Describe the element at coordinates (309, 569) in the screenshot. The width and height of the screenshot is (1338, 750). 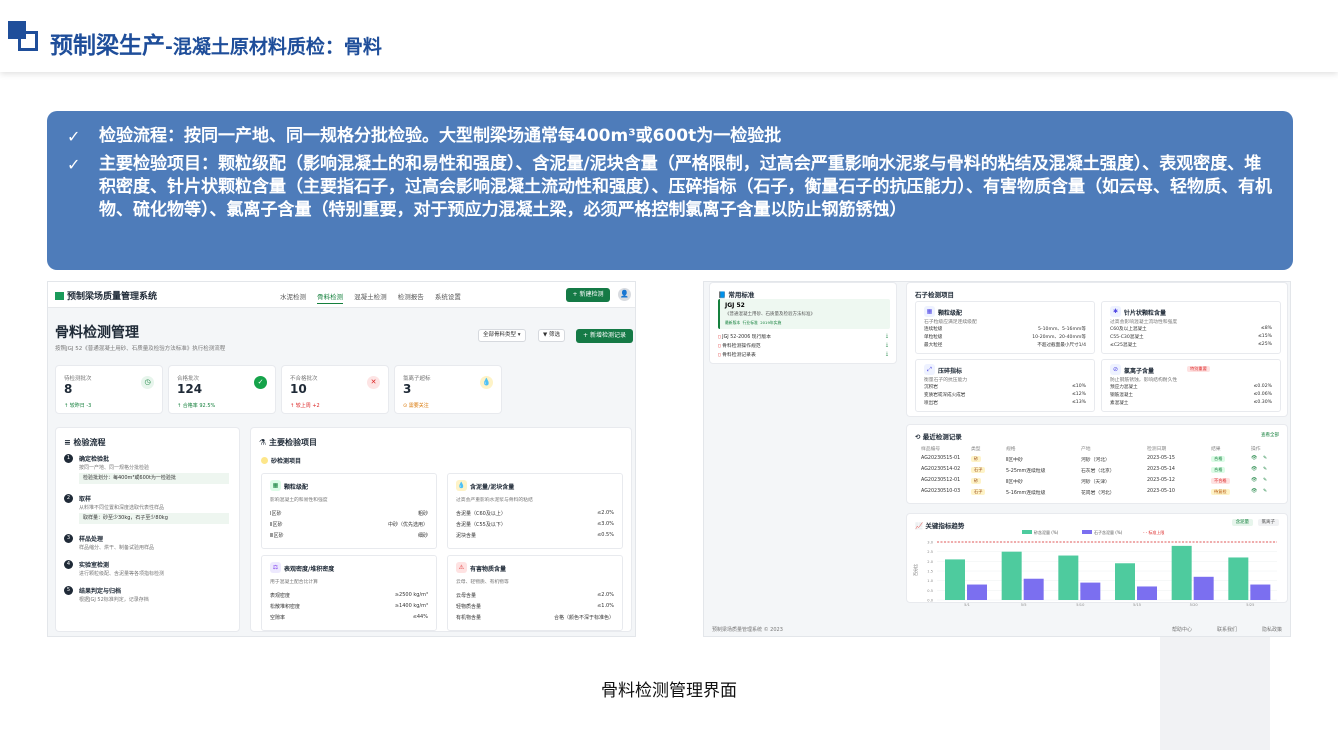
I see `item-title: 表观密度/堆积密度` at that location.